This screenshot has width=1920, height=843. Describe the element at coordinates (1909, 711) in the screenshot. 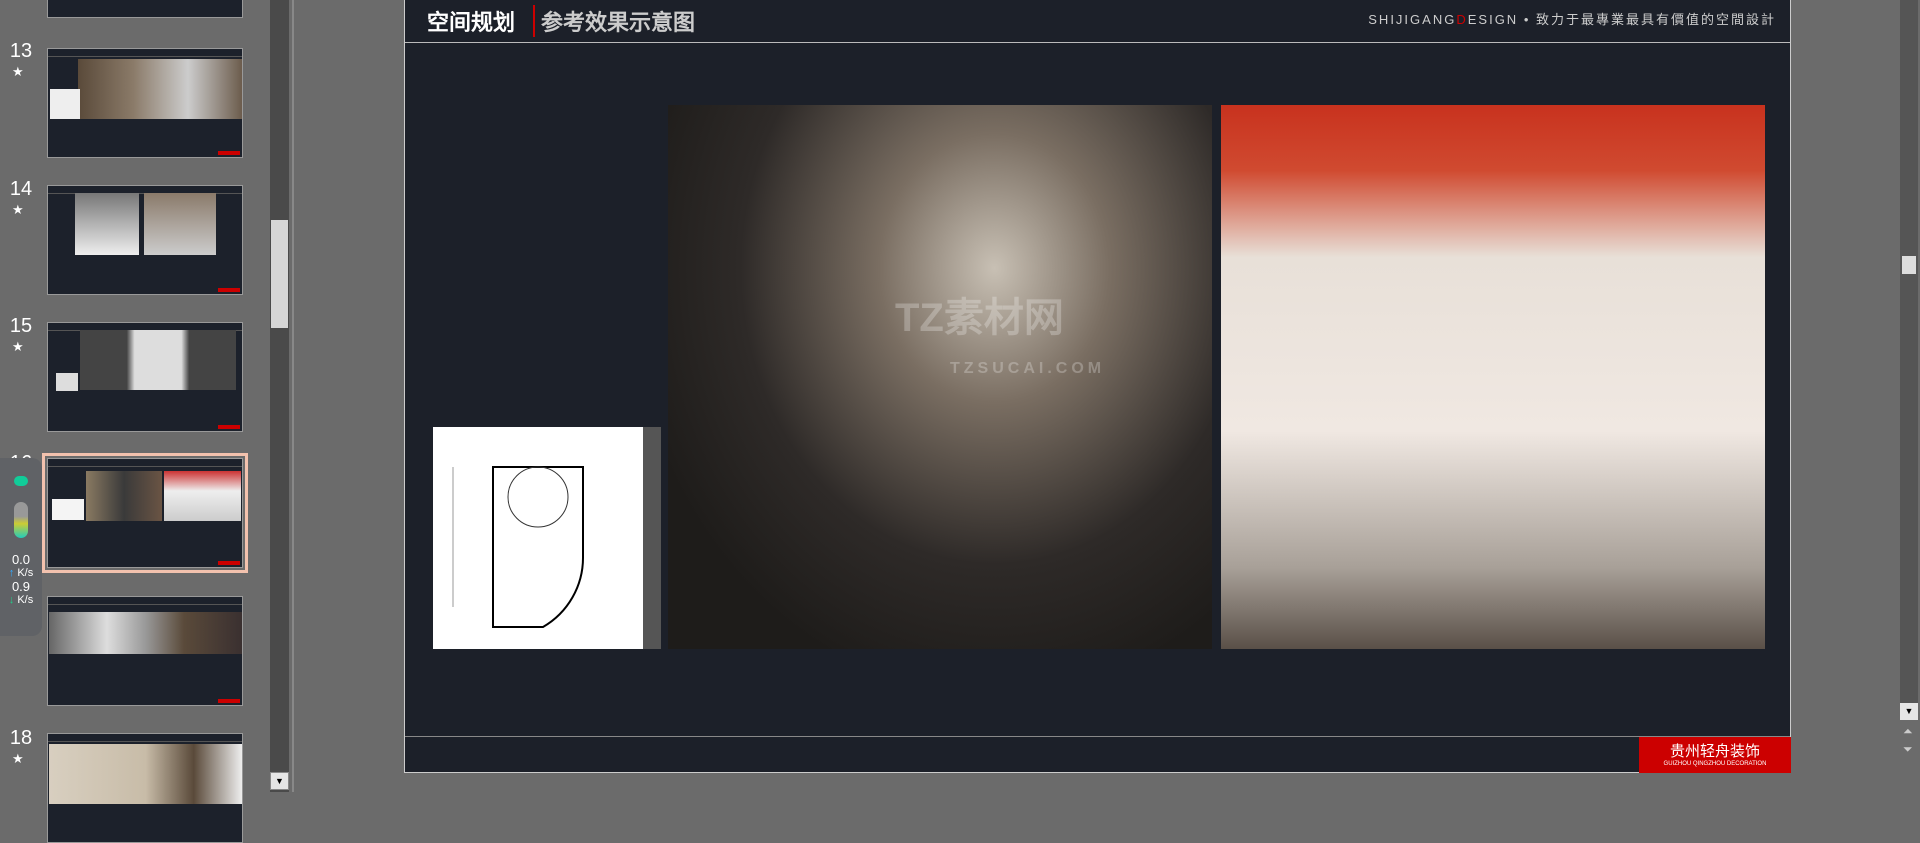

I see `main-scroll-down-button: ▼` at that location.